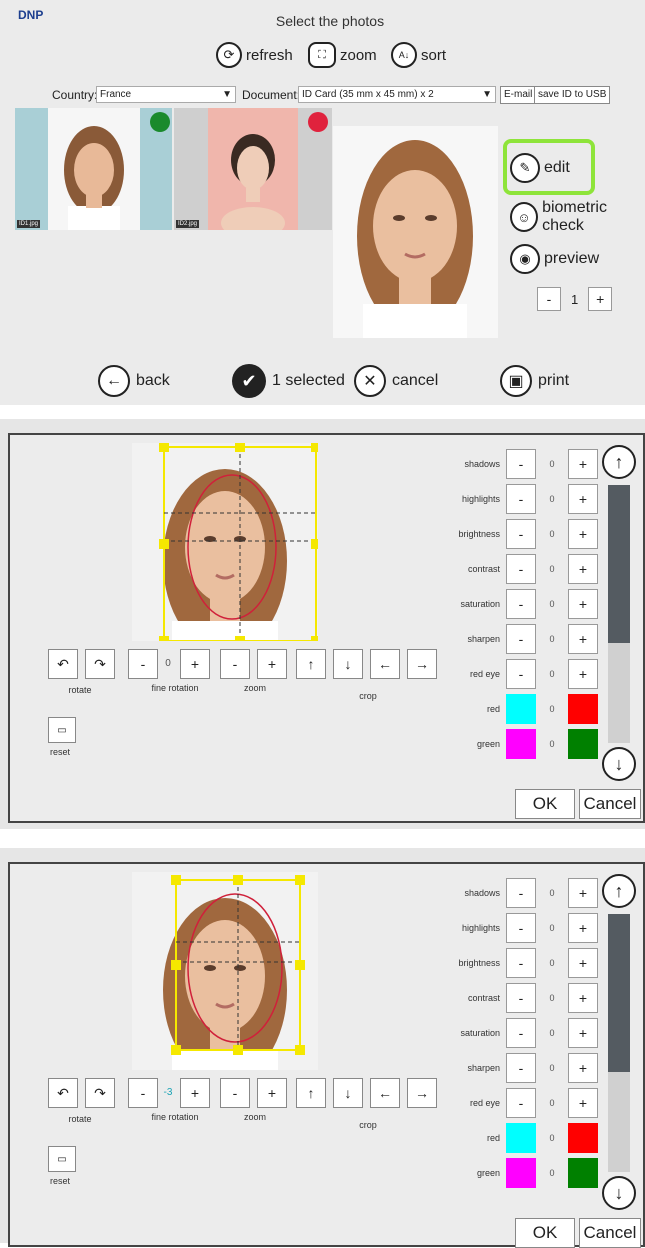 The image size is (645, 1248). What do you see at coordinates (518, 95) in the screenshot?
I see `email-button: E-mail` at bounding box center [518, 95].